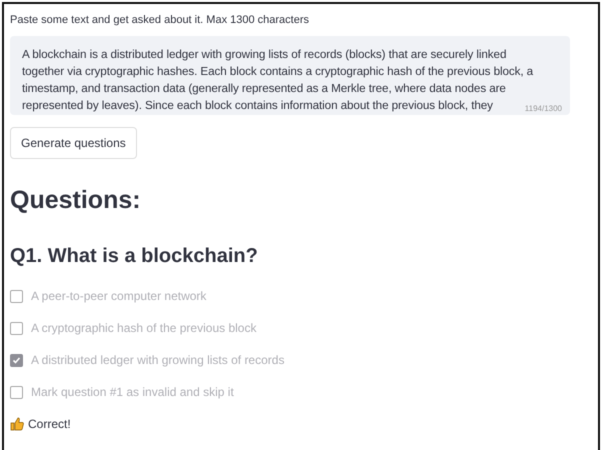 The width and height of the screenshot is (604, 450). Describe the element at coordinates (75, 200) in the screenshot. I see `questions-heading: Questions:` at that location.